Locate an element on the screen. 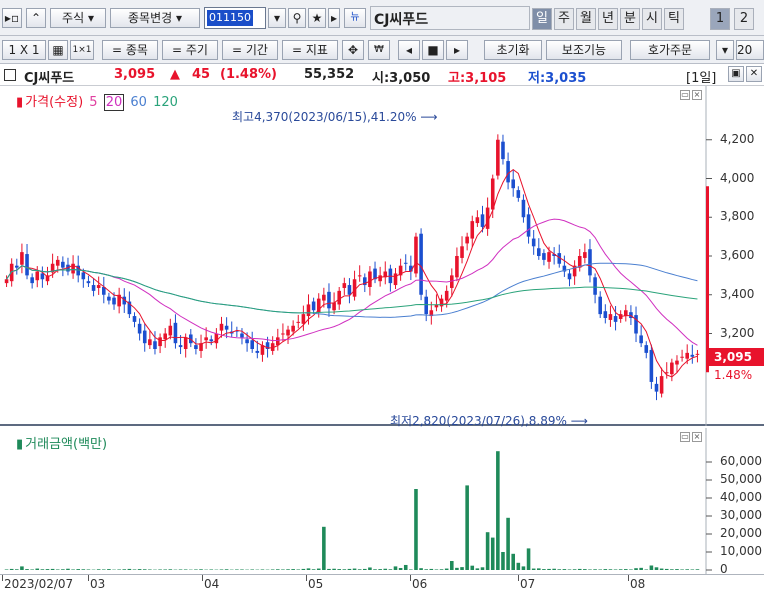 The width and height of the screenshot is (764, 595). tab-period-0: 일 is located at coordinates (542, 19).